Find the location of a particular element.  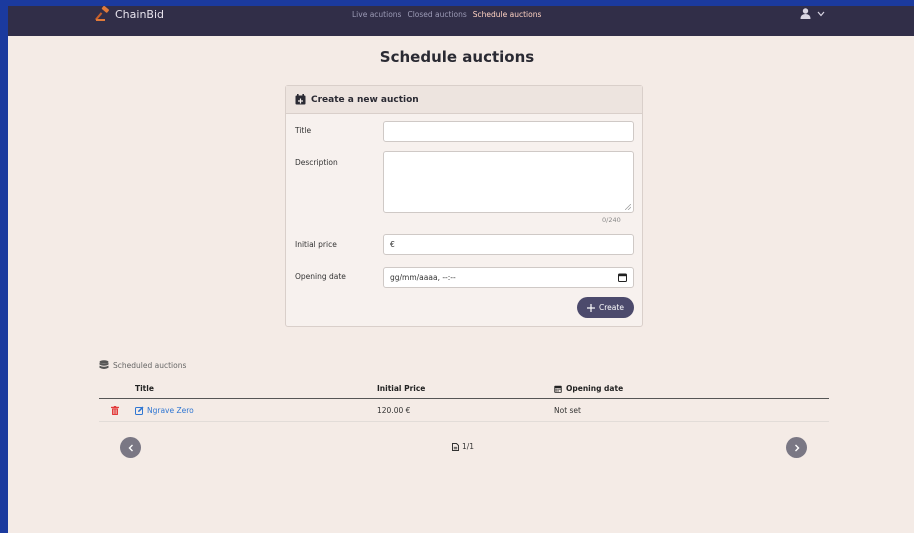

column-initial-price: Initial Price is located at coordinates (401, 388).